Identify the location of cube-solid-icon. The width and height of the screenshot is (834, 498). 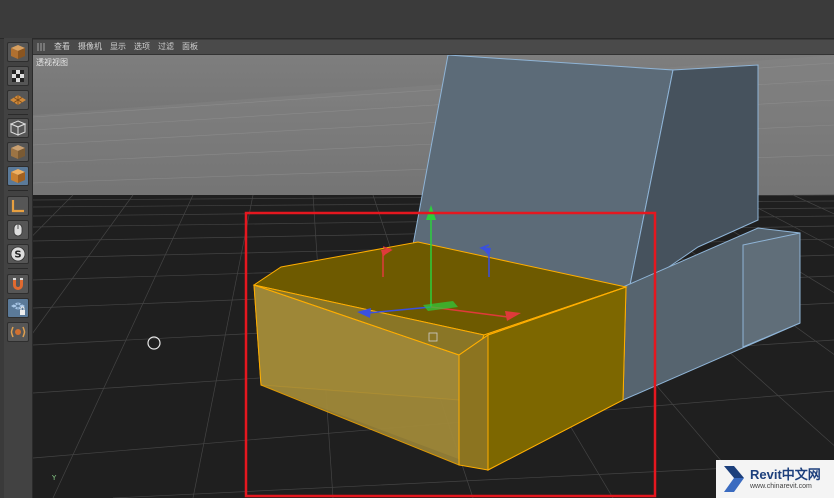
(18, 152).